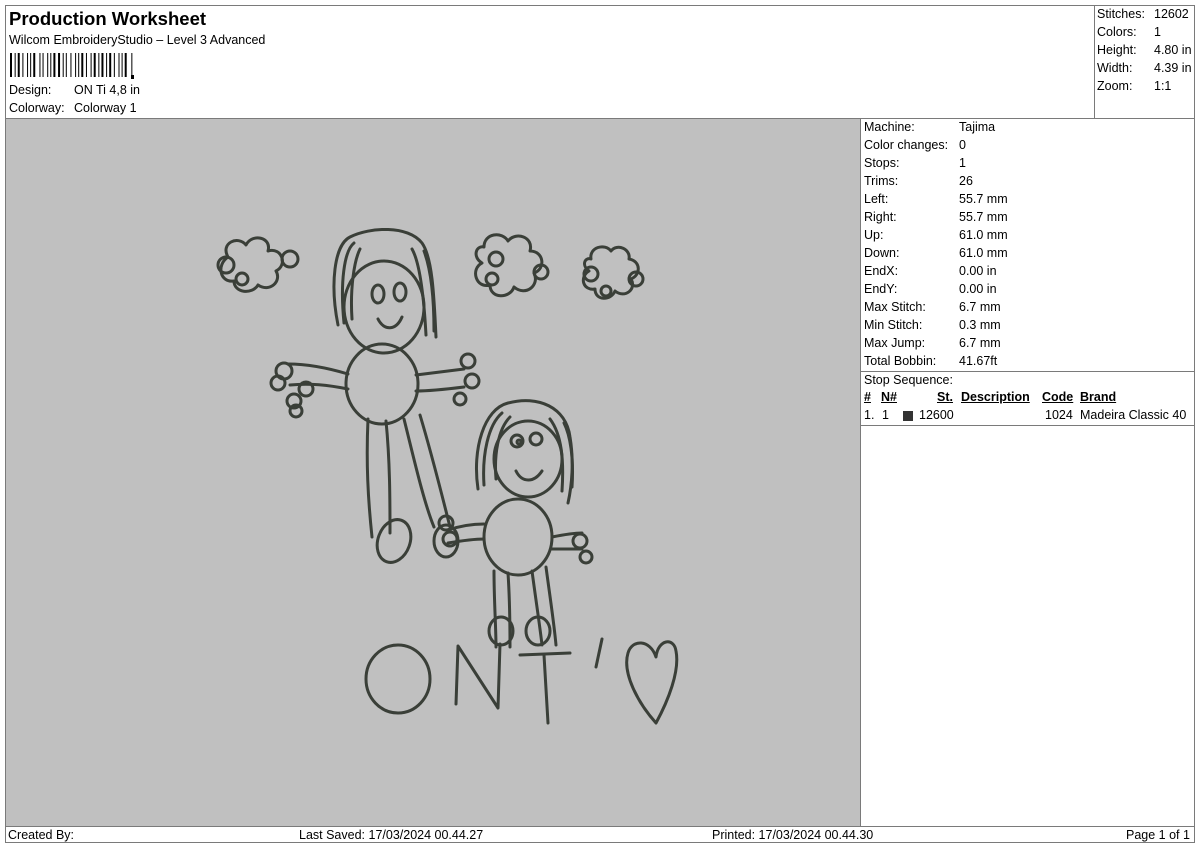 This screenshot has width=1200, height=848. What do you see at coordinates (1028, 416) in the screenshot?
I see `stop-sequence-row: 1. 1 12600 1024 Madeira Classic 40` at bounding box center [1028, 416].